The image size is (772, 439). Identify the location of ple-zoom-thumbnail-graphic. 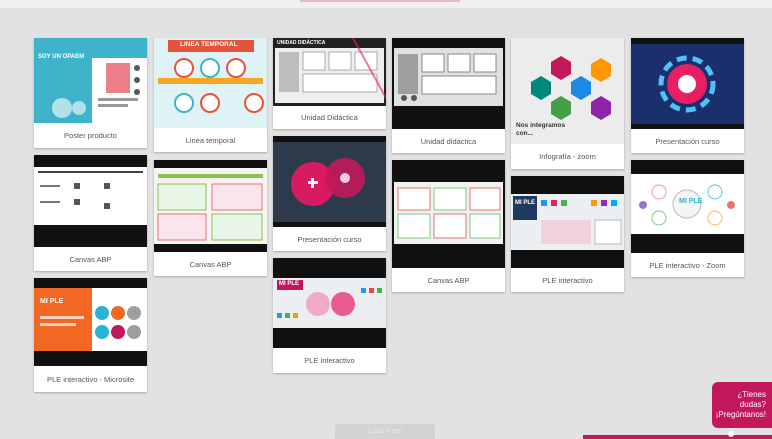
(687, 206).